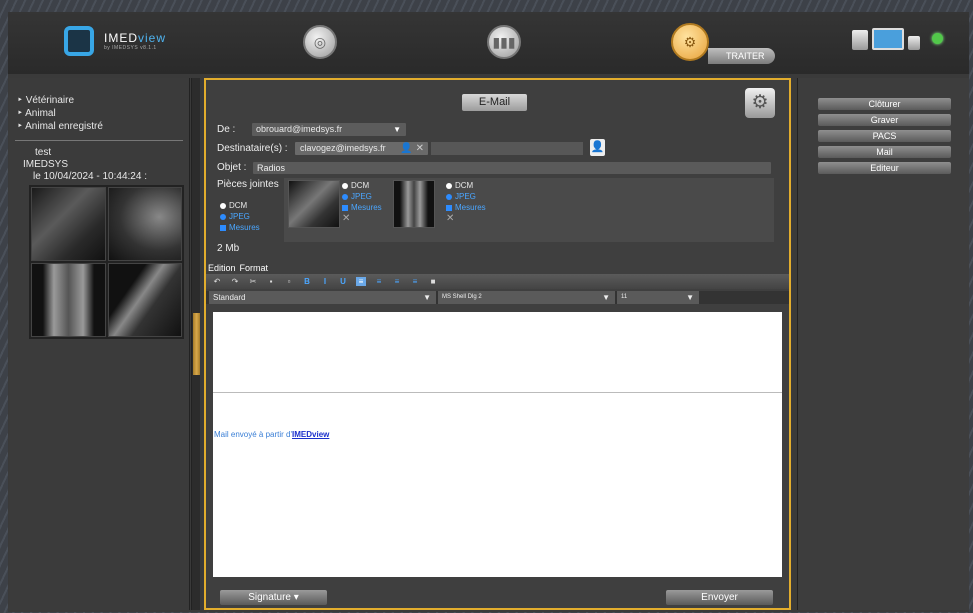 Image resolution: width=973 pixels, height=613 pixels. I want to click on text-color-icon: ■, so click(433, 281).